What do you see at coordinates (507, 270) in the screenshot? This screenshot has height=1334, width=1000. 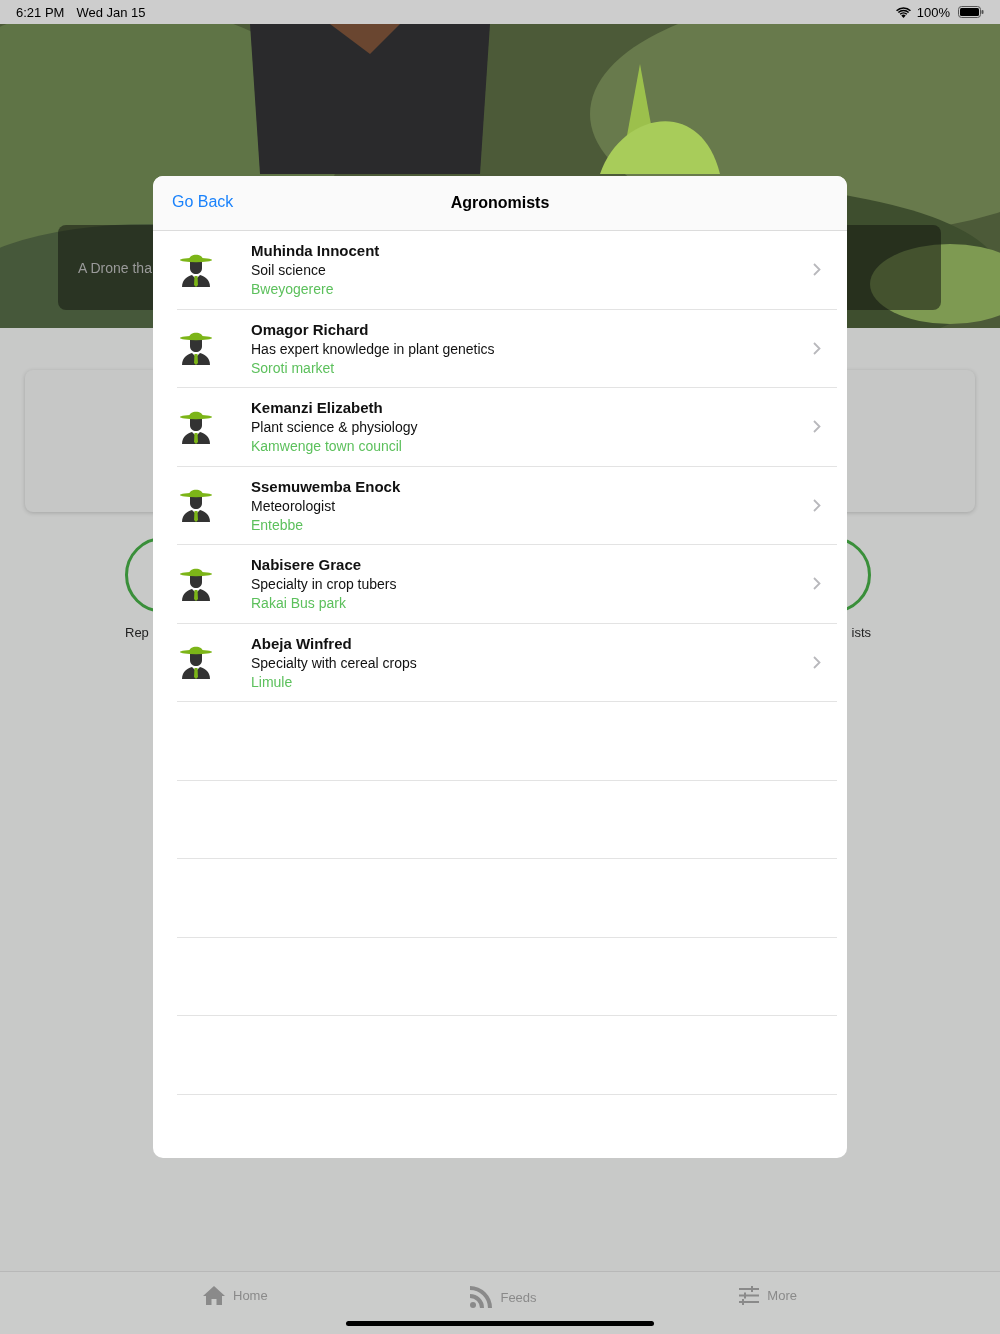 I see `agronomist-row: Muhinda Innocent Soil science Bweyogerere` at bounding box center [507, 270].